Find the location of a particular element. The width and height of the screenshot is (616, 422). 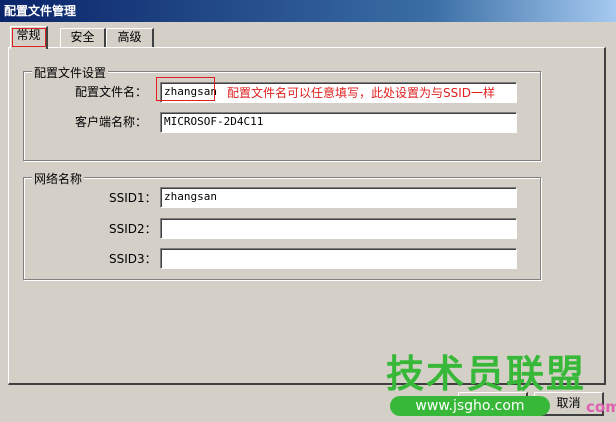

watermark-logo: 技术员联盟 is located at coordinates (486, 374).